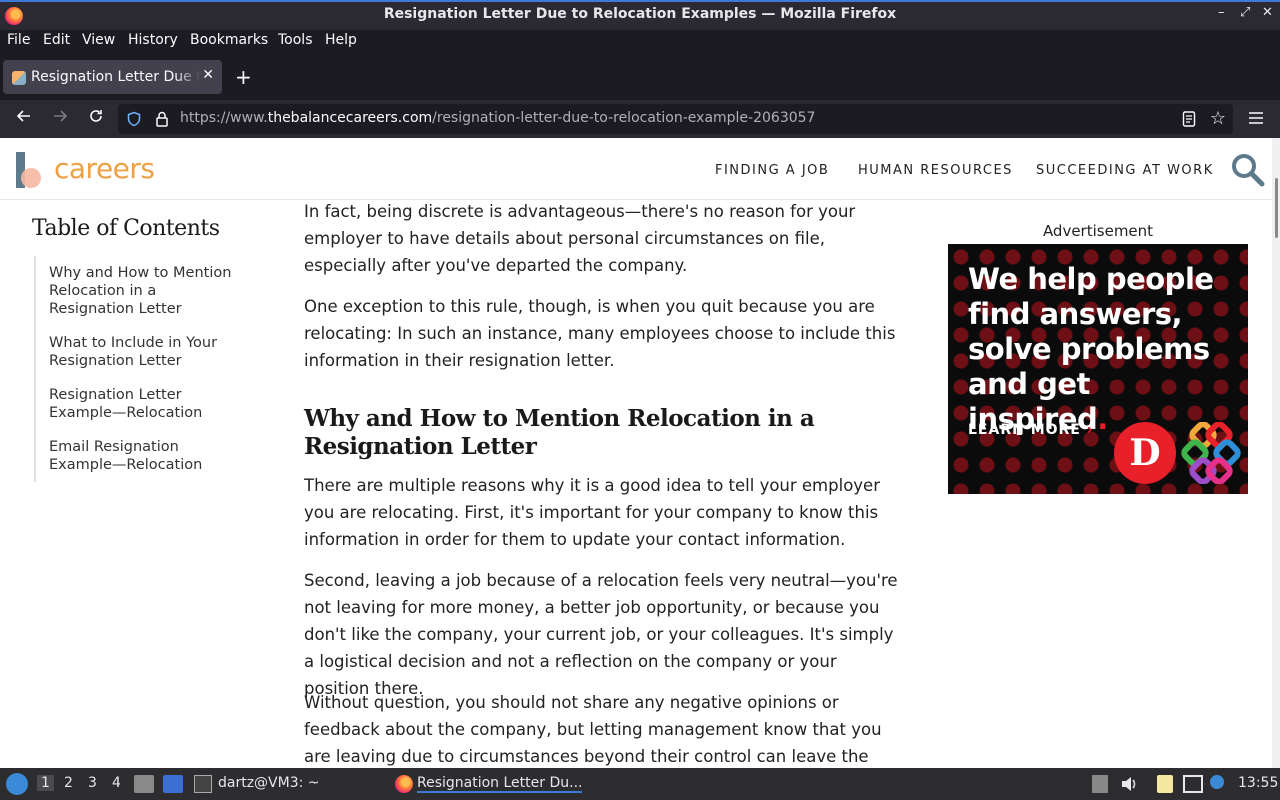 This screenshot has height=800, width=1280. I want to click on forward-button, so click(60, 119).